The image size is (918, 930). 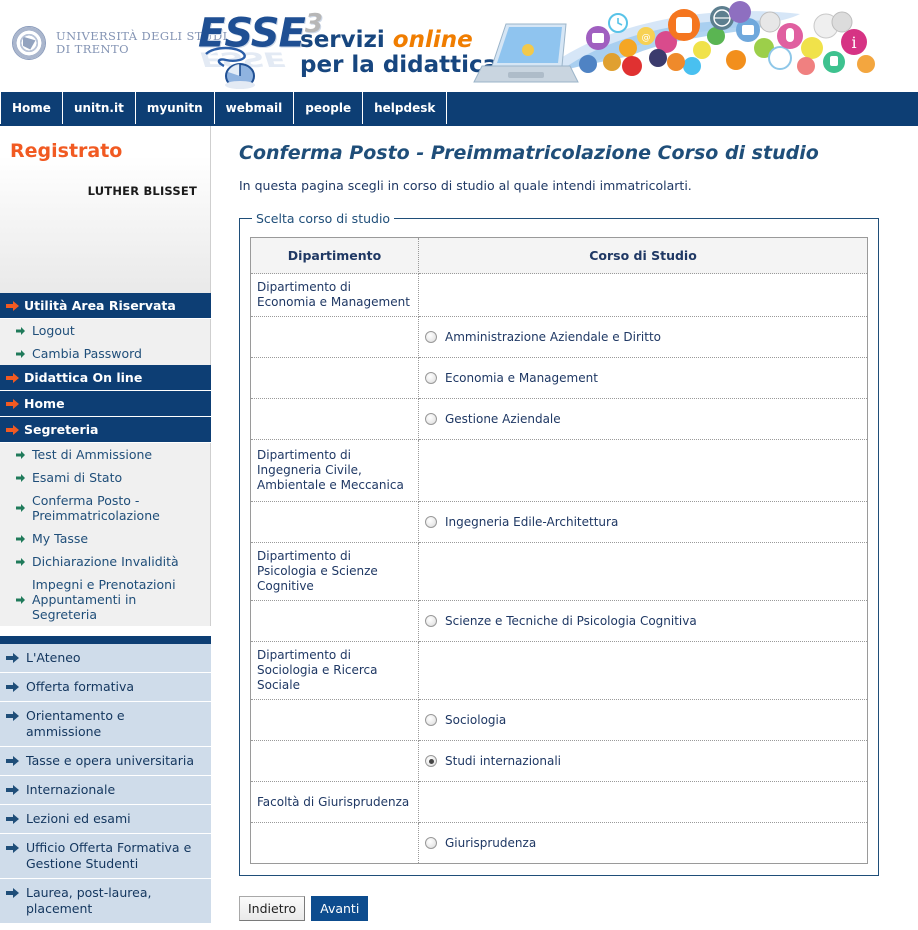 I want to click on table-row: Sociologia, so click(x=559, y=720).